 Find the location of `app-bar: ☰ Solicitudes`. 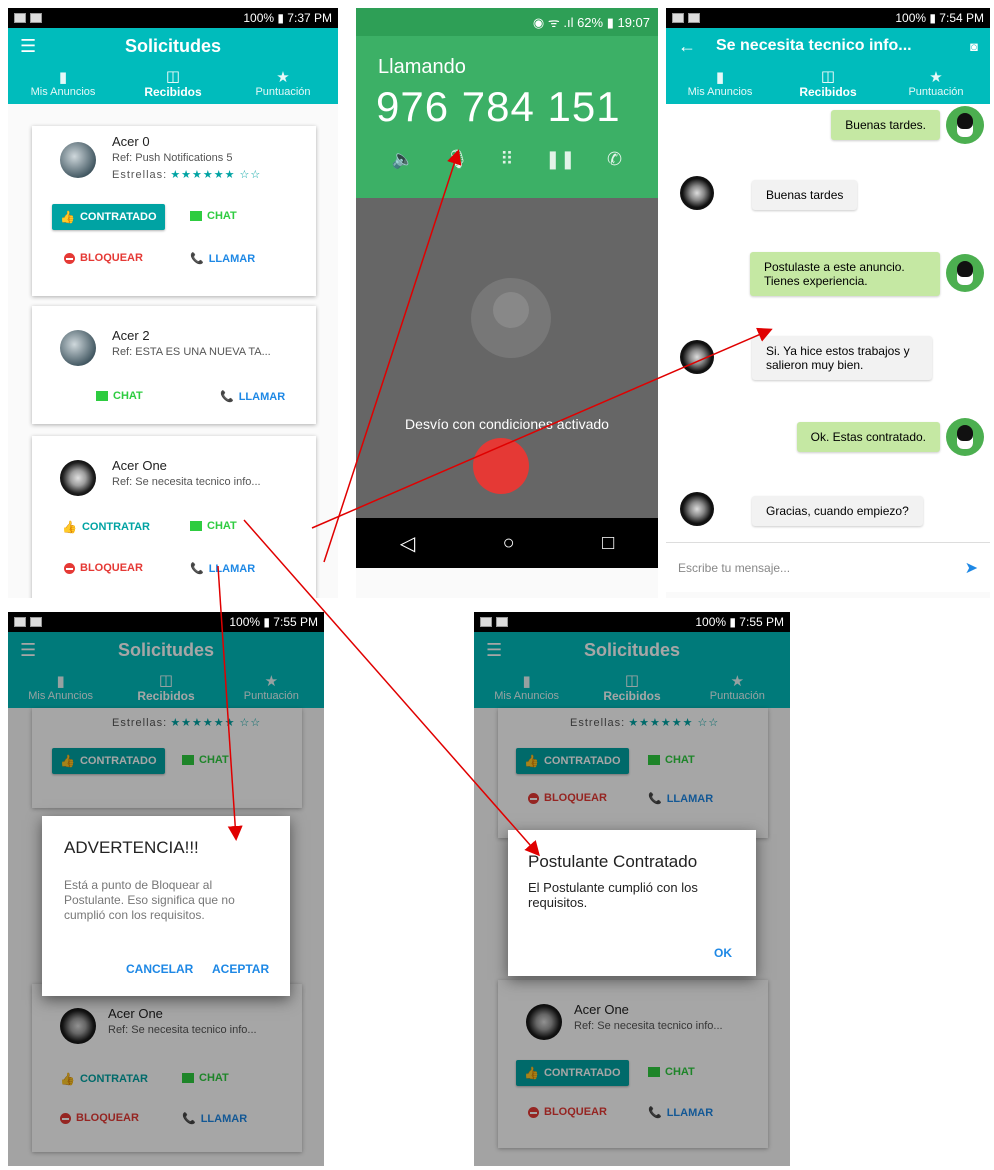

app-bar: ☰ Solicitudes is located at coordinates (173, 46).